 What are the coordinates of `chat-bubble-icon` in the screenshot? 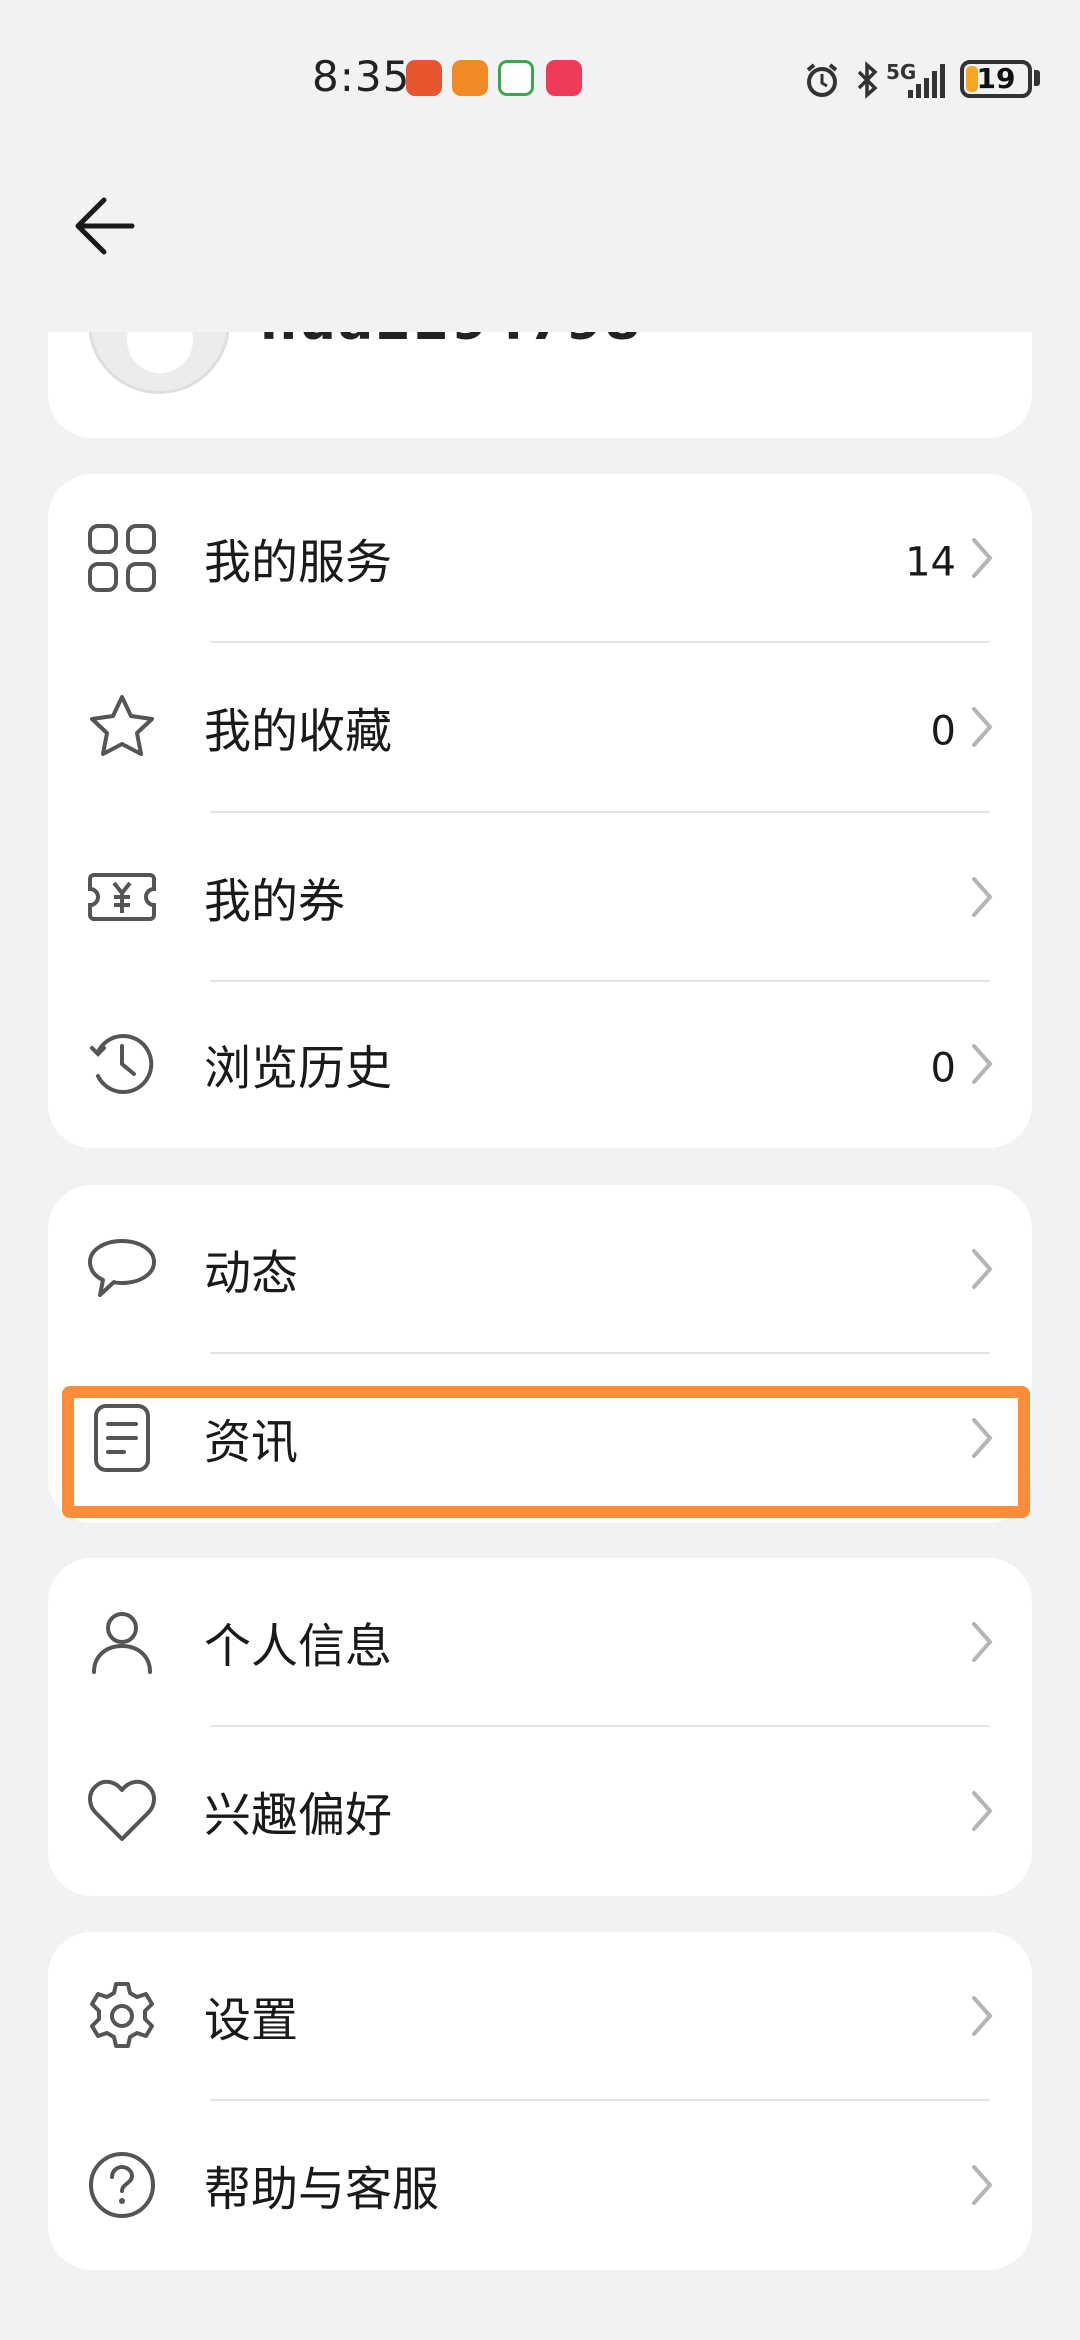 It's located at (122, 1269).